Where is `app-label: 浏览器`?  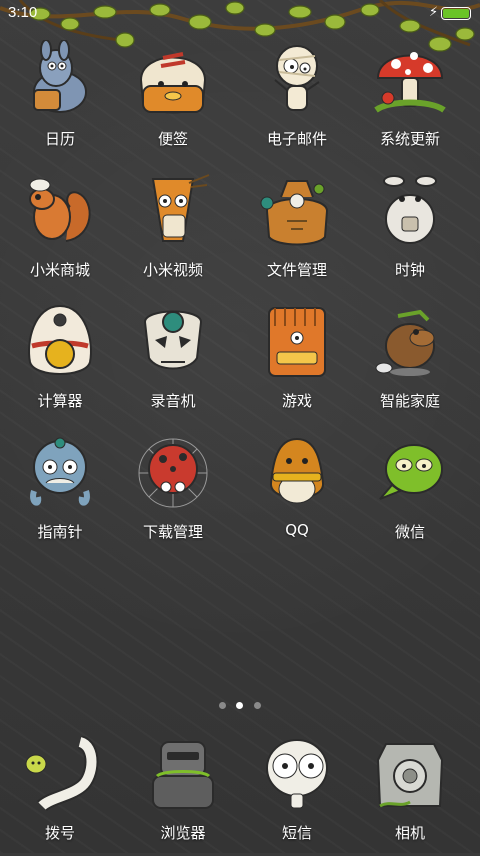
app-label: 浏览器 is located at coordinates (183, 833).